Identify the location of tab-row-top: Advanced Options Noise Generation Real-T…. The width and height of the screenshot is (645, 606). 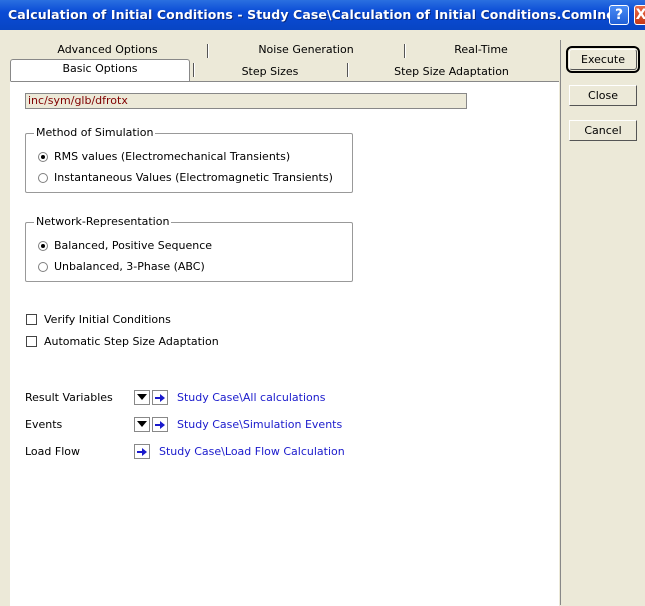
(284, 50).